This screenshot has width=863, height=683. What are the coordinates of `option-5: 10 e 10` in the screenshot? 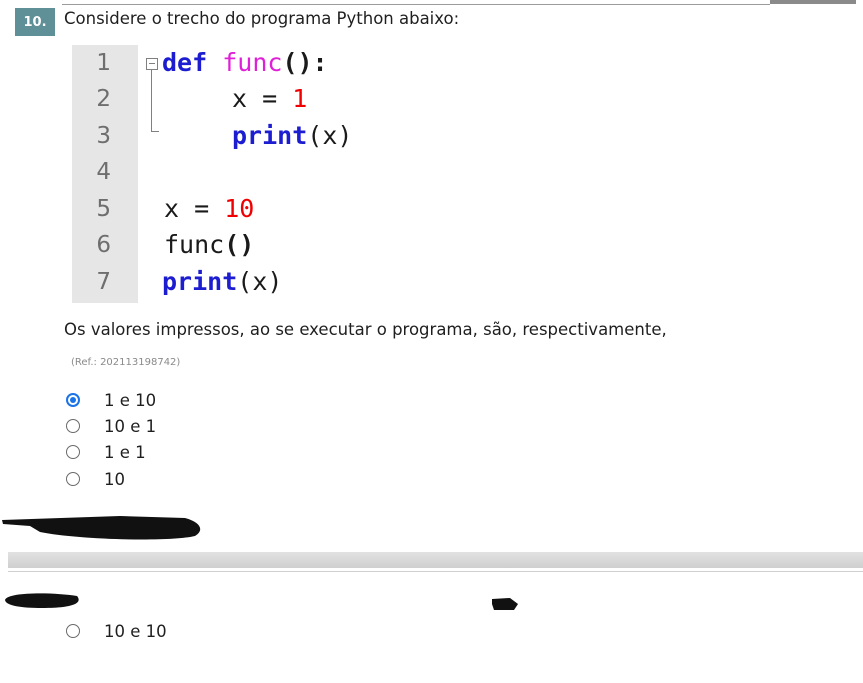 It's located at (116, 631).